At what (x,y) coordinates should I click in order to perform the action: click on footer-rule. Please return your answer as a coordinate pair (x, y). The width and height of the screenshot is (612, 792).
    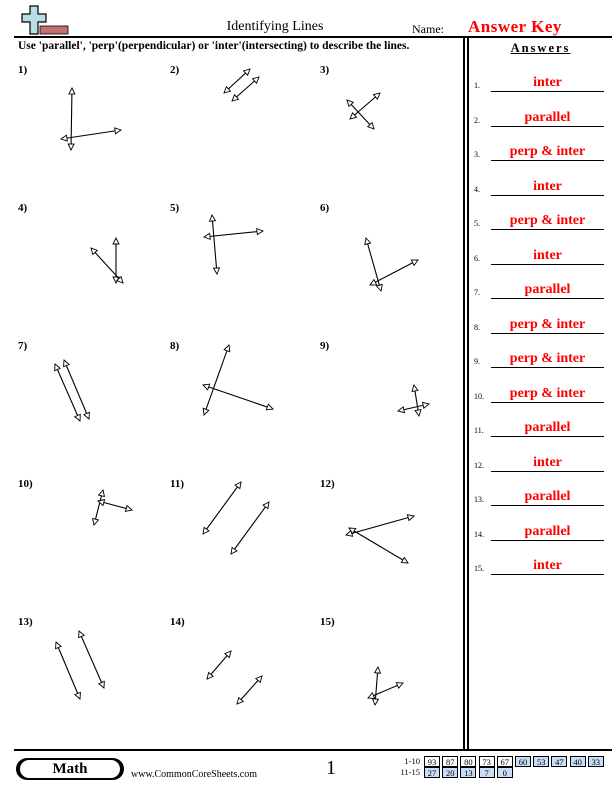
    Looking at the image, I should click on (313, 750).